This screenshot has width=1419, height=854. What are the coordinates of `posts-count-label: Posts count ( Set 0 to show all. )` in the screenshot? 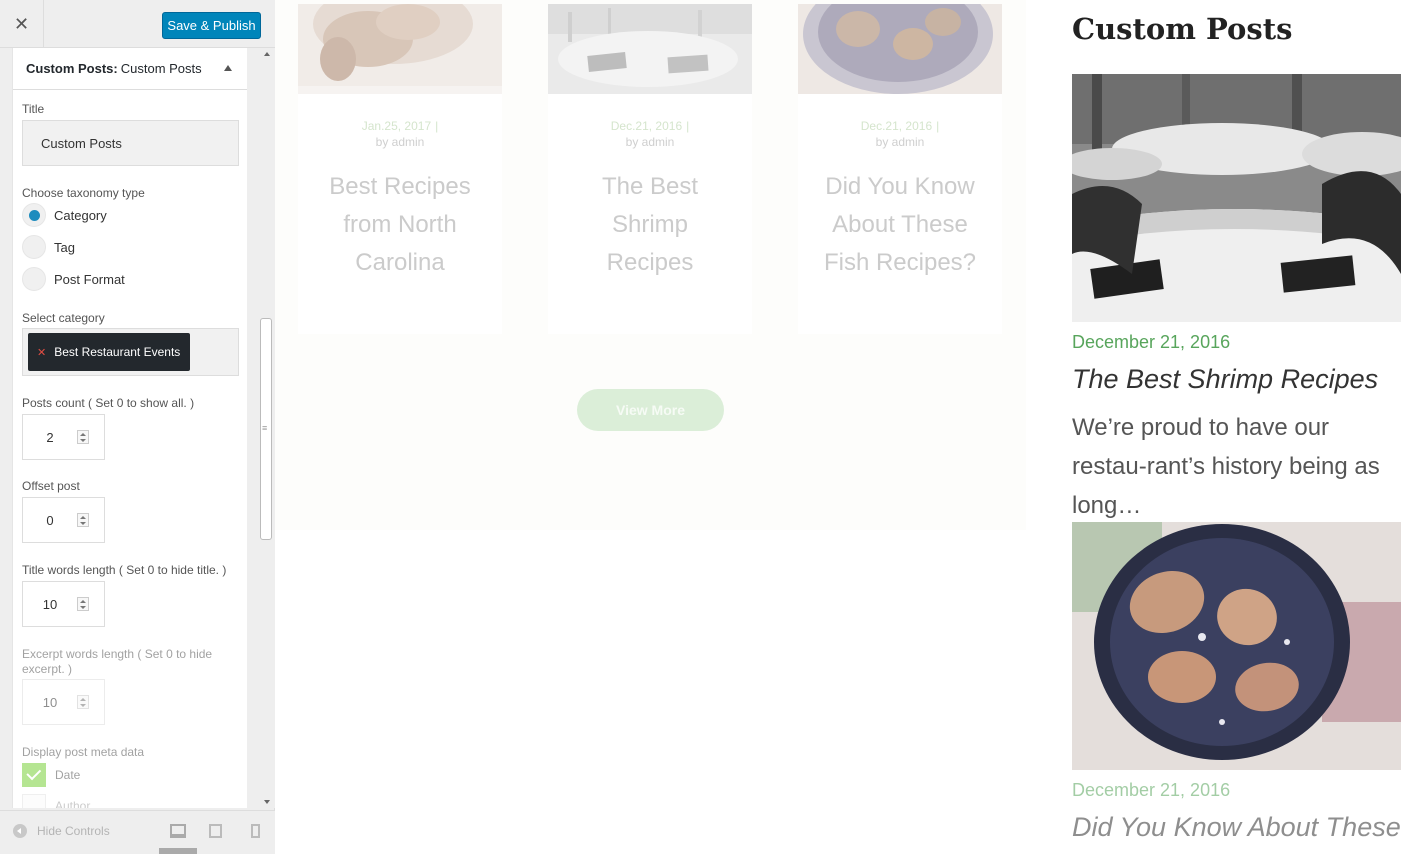 It's located at (108, 403).